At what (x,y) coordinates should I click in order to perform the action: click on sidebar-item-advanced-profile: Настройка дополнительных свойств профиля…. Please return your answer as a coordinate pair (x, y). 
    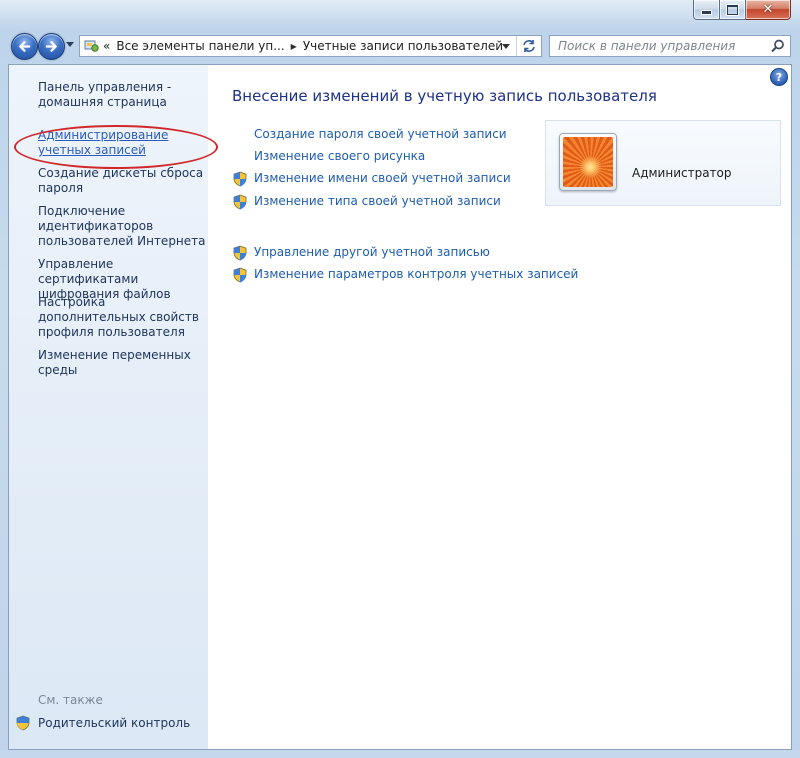
    Looking at the image, I should click on (122, 317).